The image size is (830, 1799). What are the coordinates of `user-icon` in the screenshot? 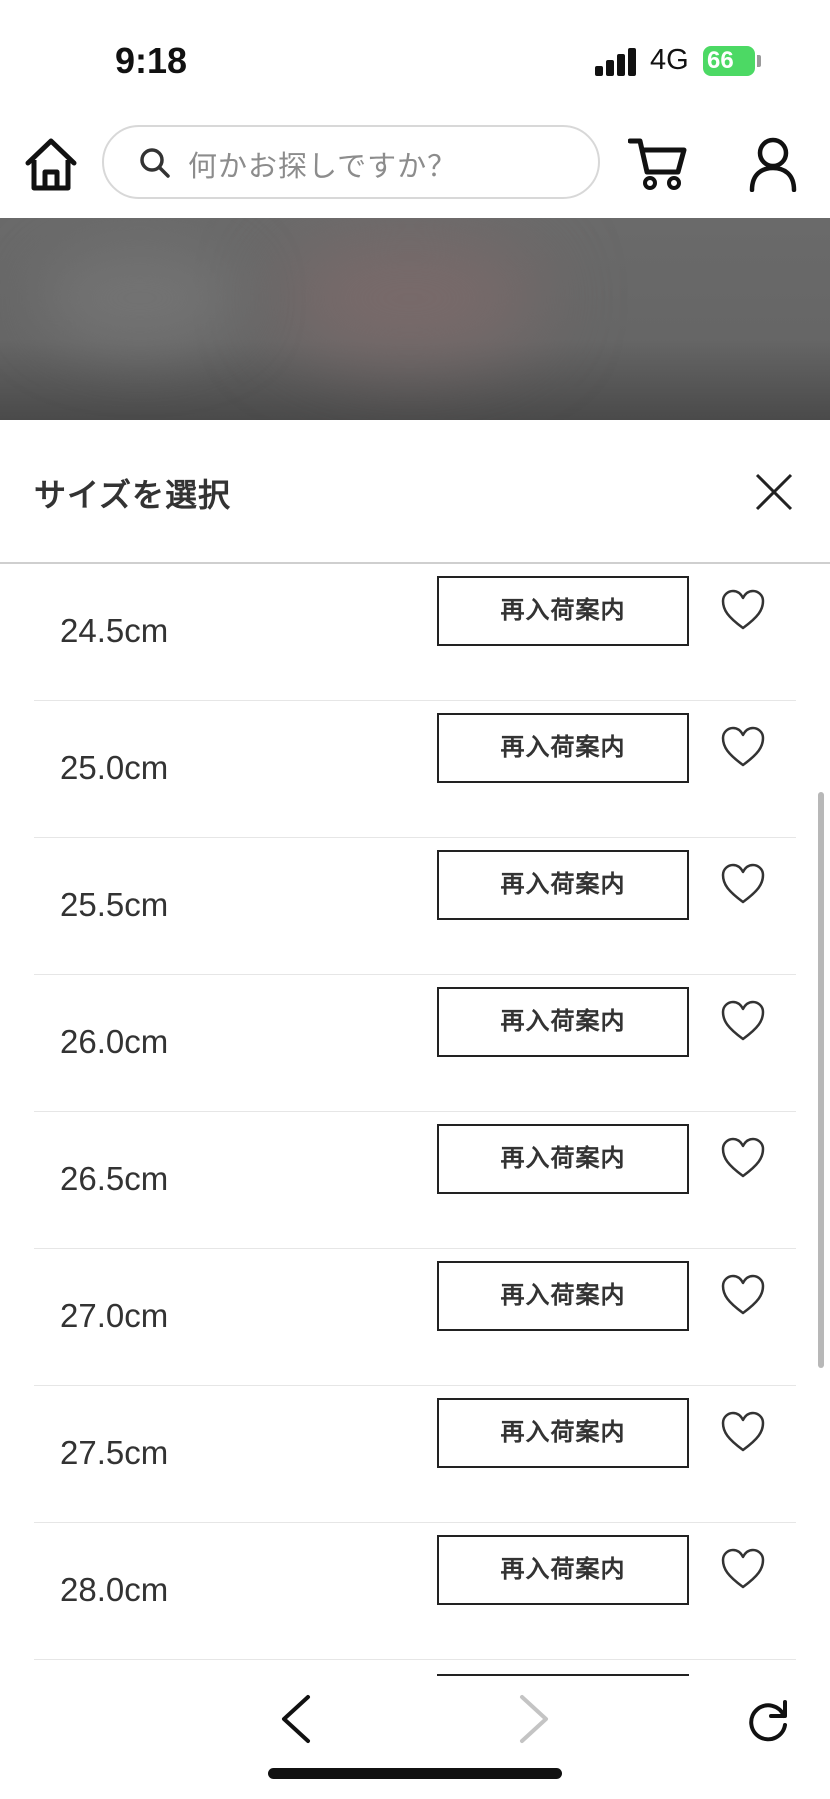 It's located at (773, 164).